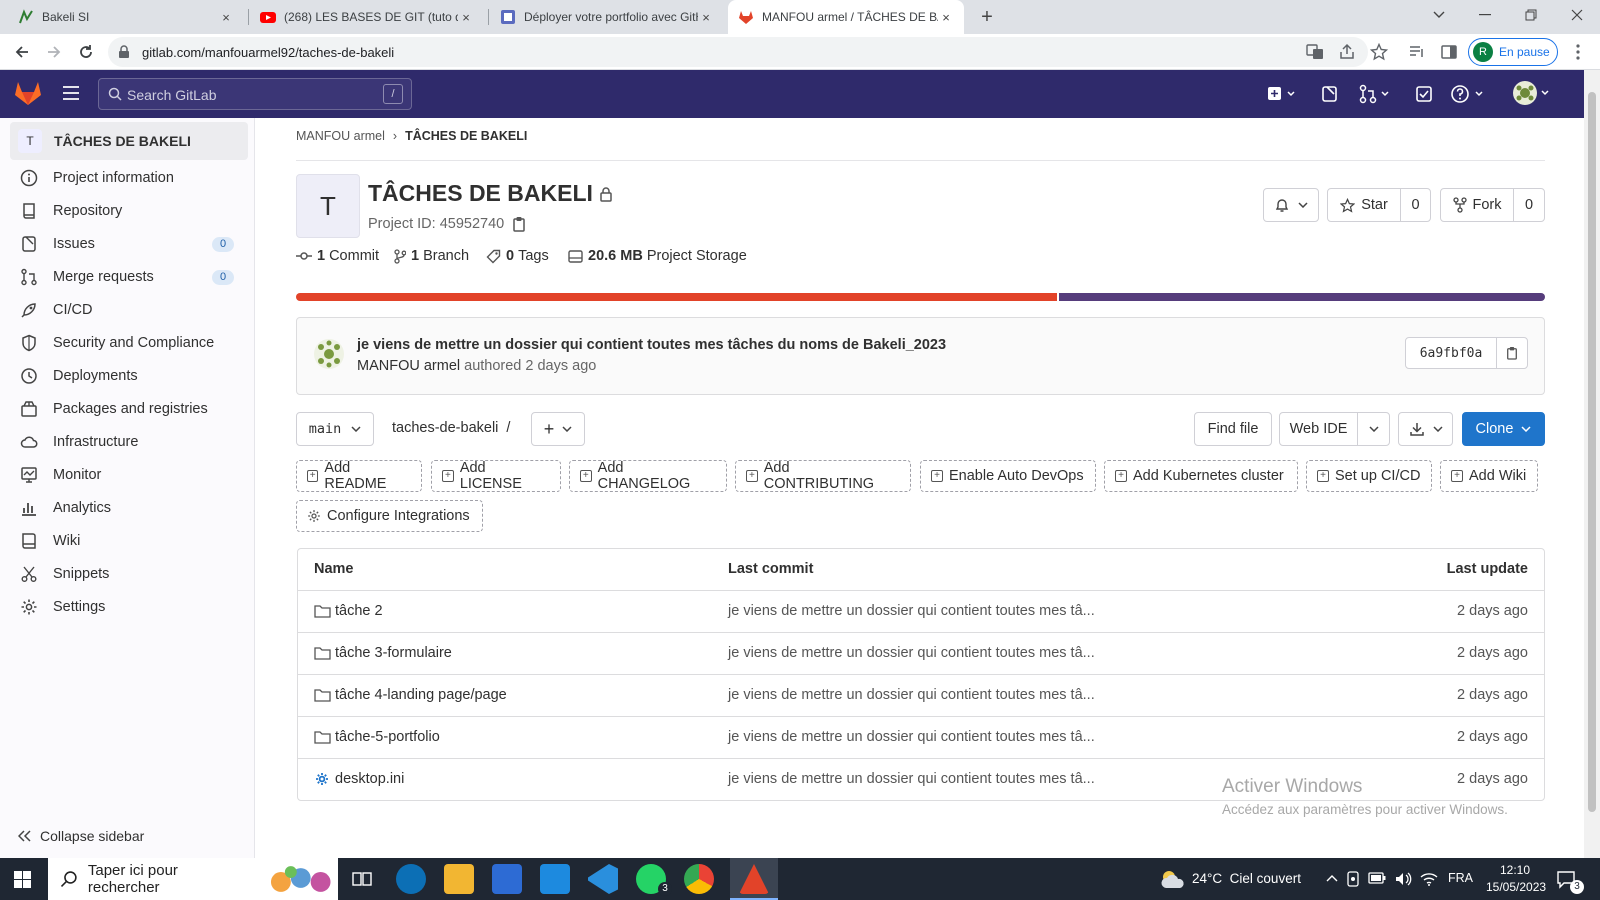 Image resolution: width=1600 pixels, height=900 pixels. What do you see at coordinates (1364, 205) in the screenshot?
I see `star-button: Star` at bounding box center [1364, 205].